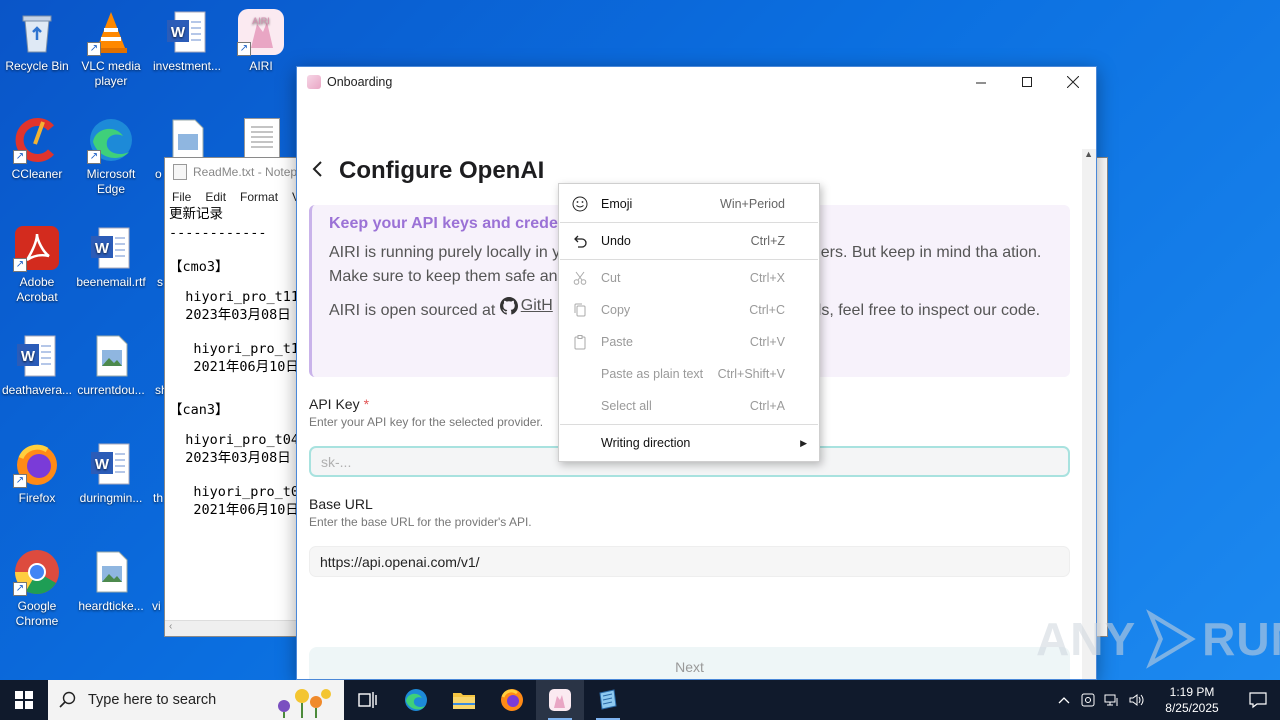 The image size is (1280, 720). Describe the element at coordinates (1192, 700) in the screenshot. I see `taskbar-clock: 1:19 PM 8/25/2025` at that location.